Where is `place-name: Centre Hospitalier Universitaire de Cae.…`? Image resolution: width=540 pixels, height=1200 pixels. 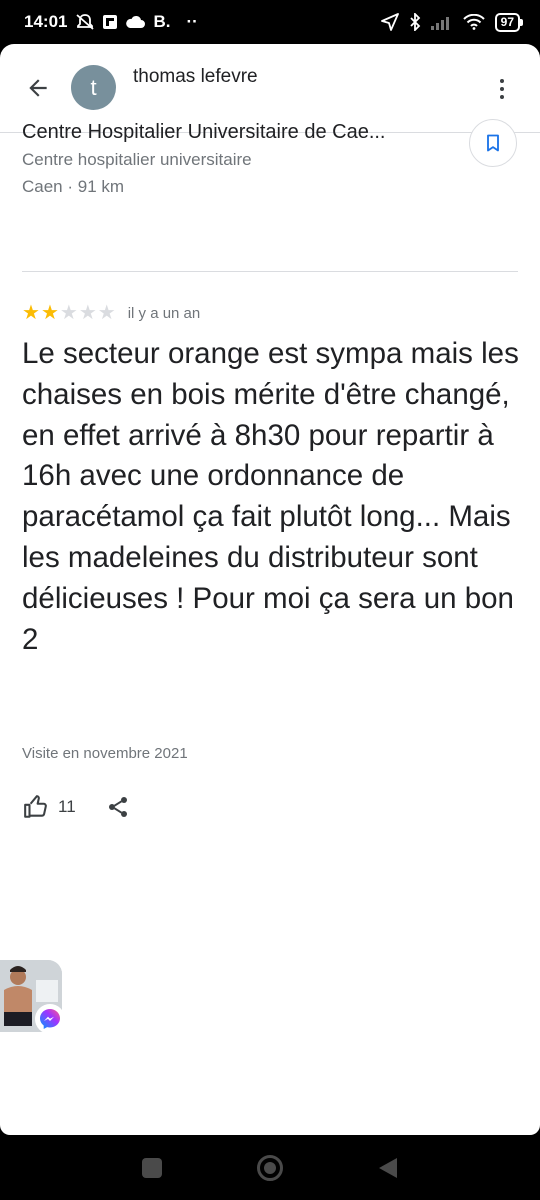
place-name: Centre Hospitalier Universitaire de Cae.… is located at coordinates (204, 132).